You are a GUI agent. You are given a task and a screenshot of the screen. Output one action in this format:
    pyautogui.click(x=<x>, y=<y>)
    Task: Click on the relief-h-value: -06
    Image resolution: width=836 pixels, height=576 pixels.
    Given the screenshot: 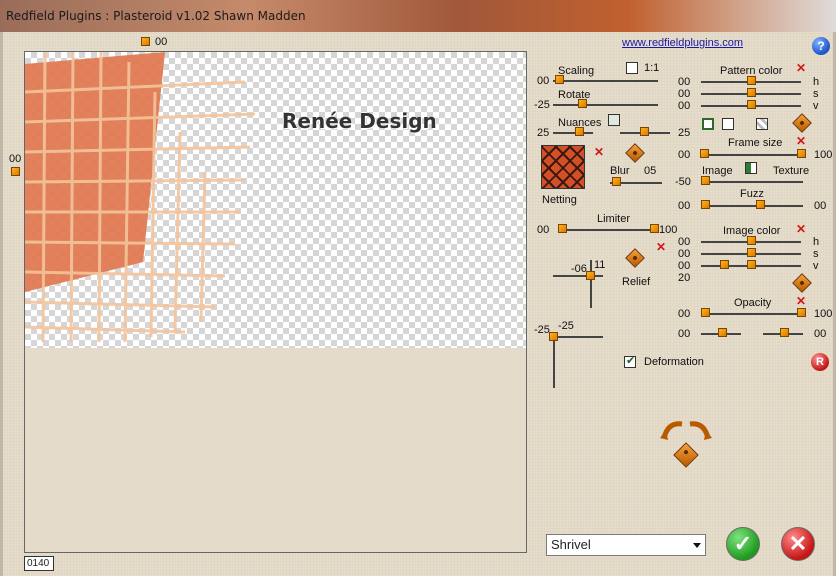 What is the action you would take?
    pyautogui.click(x=579, y=269)
    